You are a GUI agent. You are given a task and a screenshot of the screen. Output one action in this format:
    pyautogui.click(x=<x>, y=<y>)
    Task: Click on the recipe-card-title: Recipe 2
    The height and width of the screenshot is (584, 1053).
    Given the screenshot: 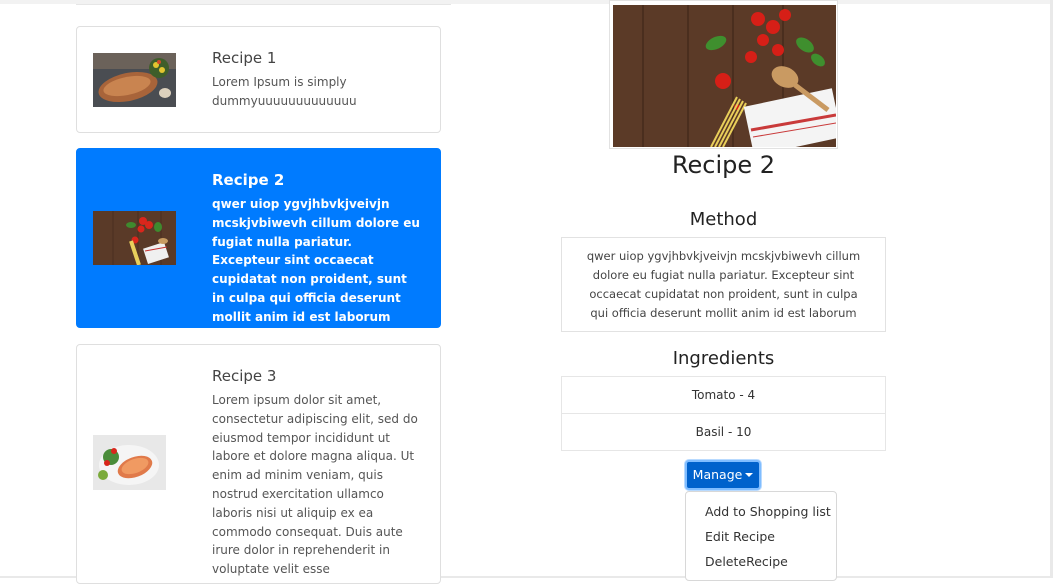 What is the action you would take?
    pyautogui.click(x=248, y=180)
    